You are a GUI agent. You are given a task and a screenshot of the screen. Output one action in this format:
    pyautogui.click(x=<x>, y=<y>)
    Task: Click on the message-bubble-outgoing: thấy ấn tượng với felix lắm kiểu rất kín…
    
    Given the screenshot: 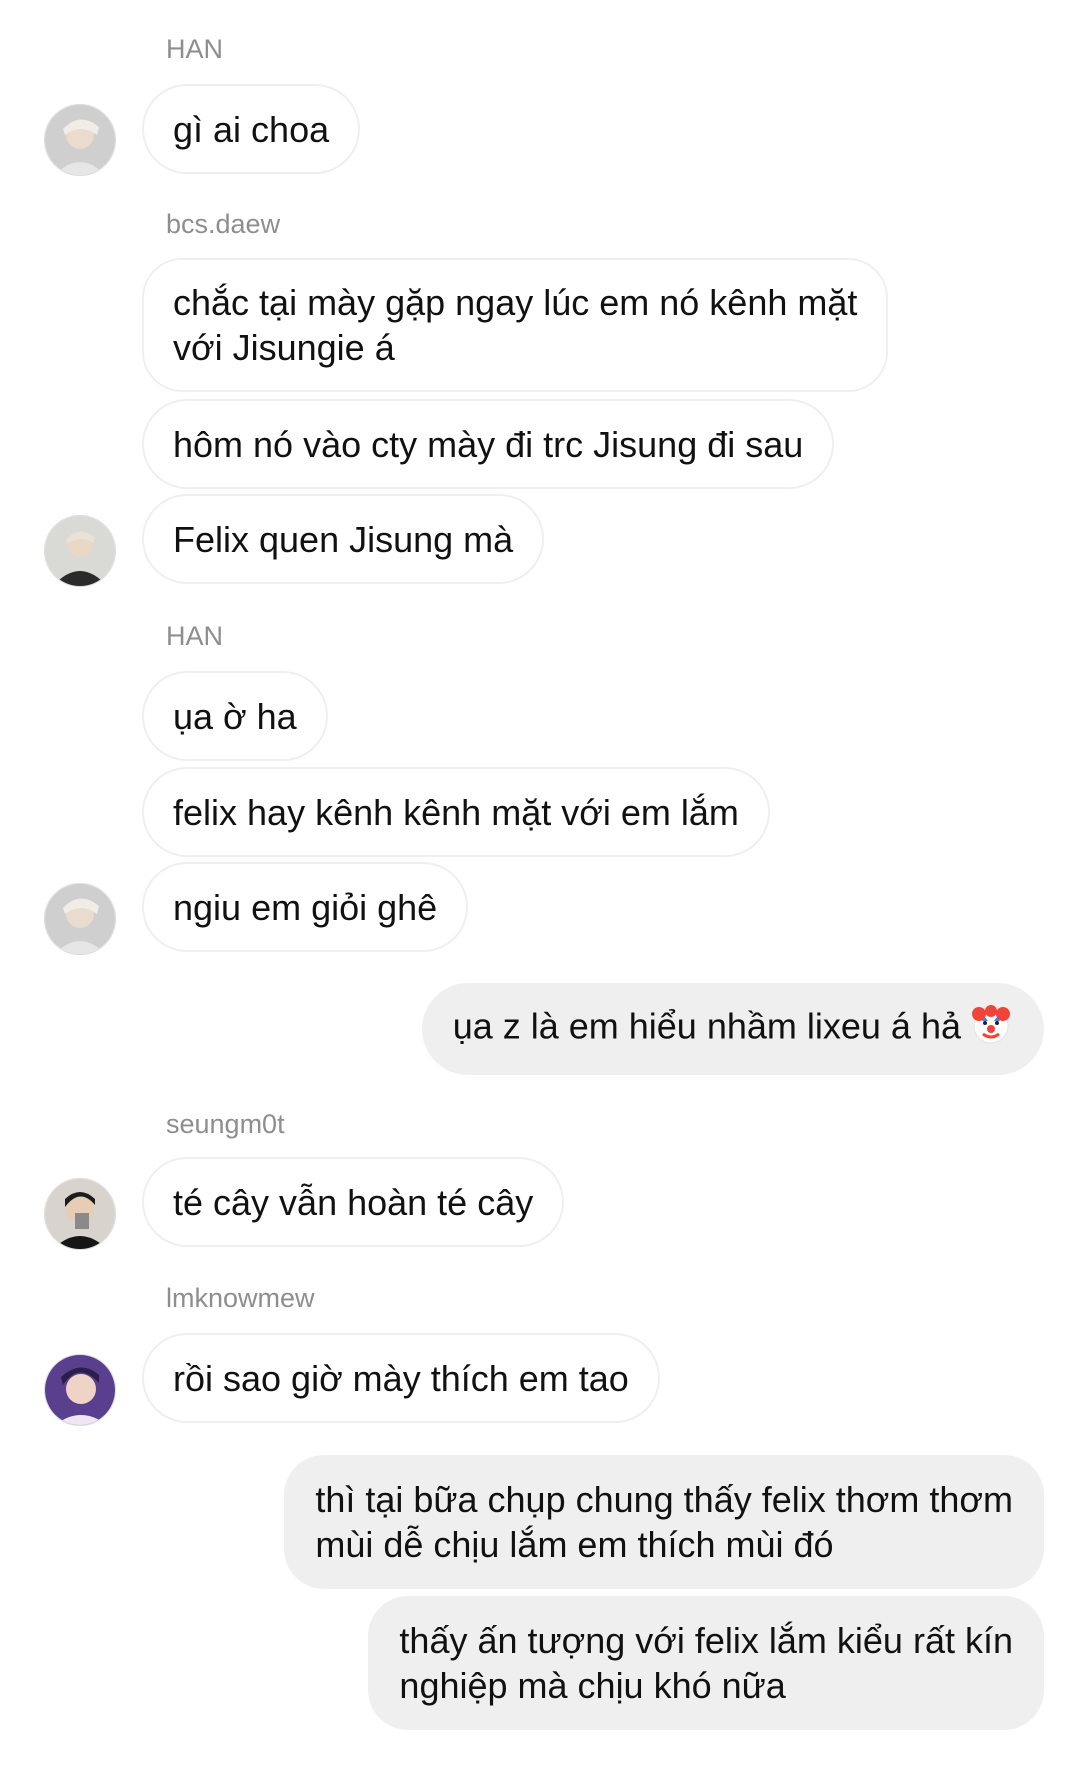 What is the action you would take?
    pyautogui.click(x=706, y=1663)
    